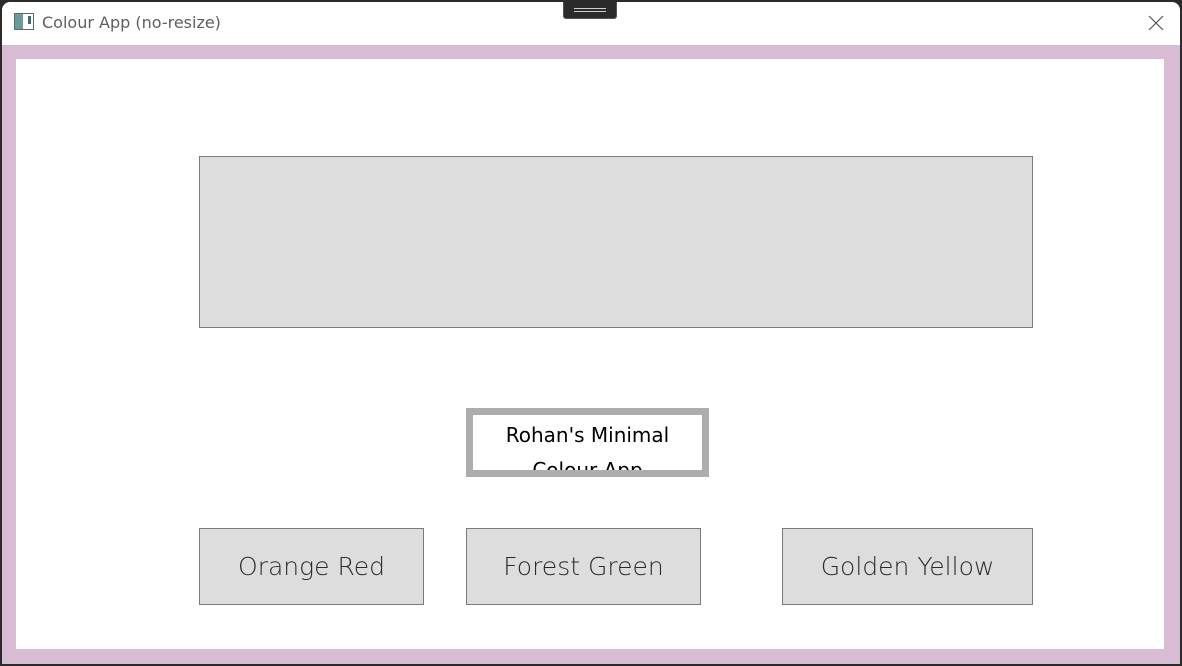 Image resolution: width=1182 pixels, height=666 pixels. I want to click on app-icon, so click(24, 21).